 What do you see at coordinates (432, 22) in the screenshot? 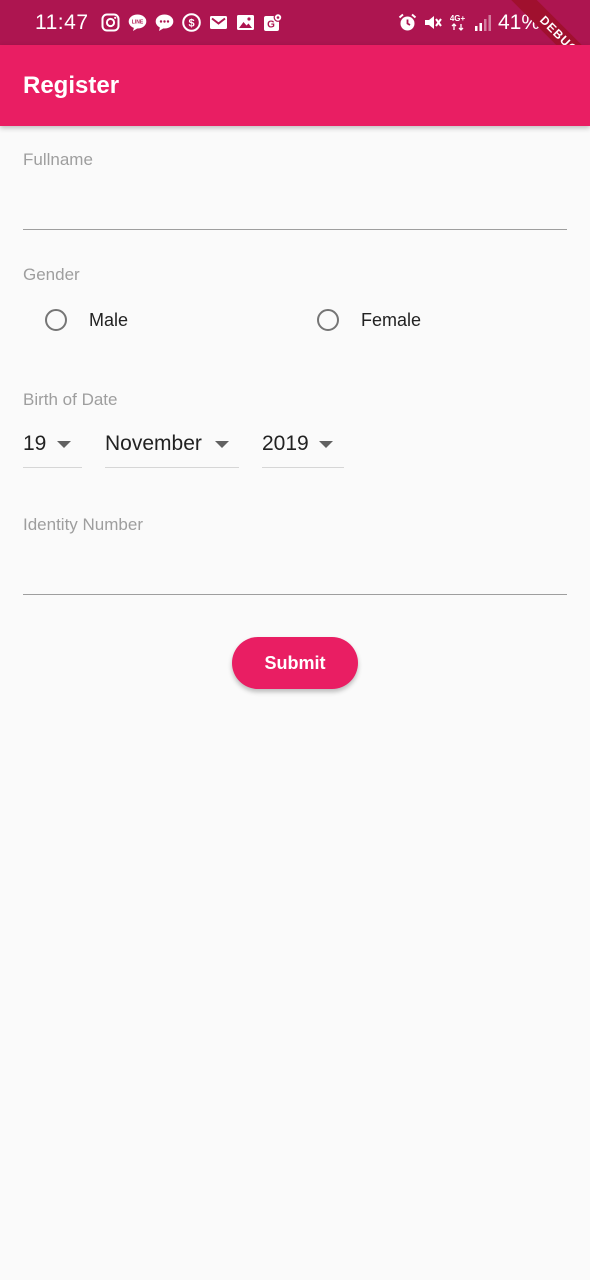
I see `mute-icon` at bounding box center [432, 22].